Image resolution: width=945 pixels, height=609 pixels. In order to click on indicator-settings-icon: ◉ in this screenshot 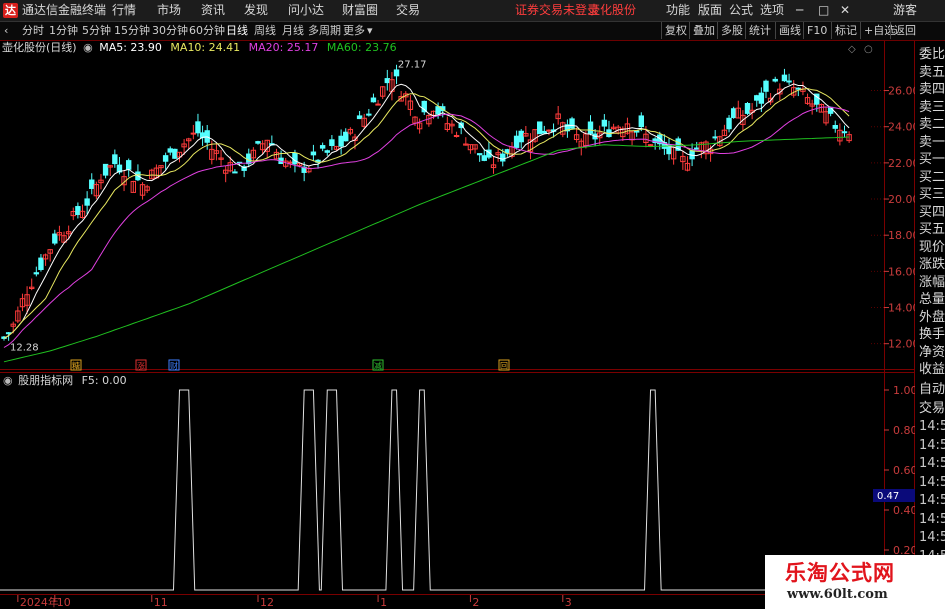, I will do `click(8, 380)`.